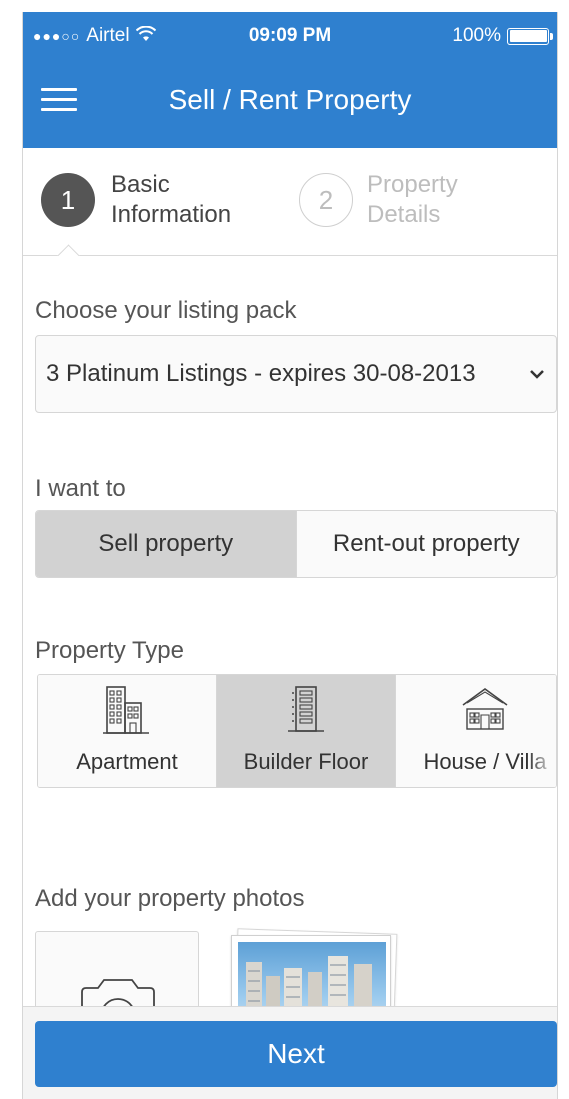 The image size is (569, 1099). Describe the element at coordinates (80, 488) in the screenshot. I see `intent-label: I want to` at that location.